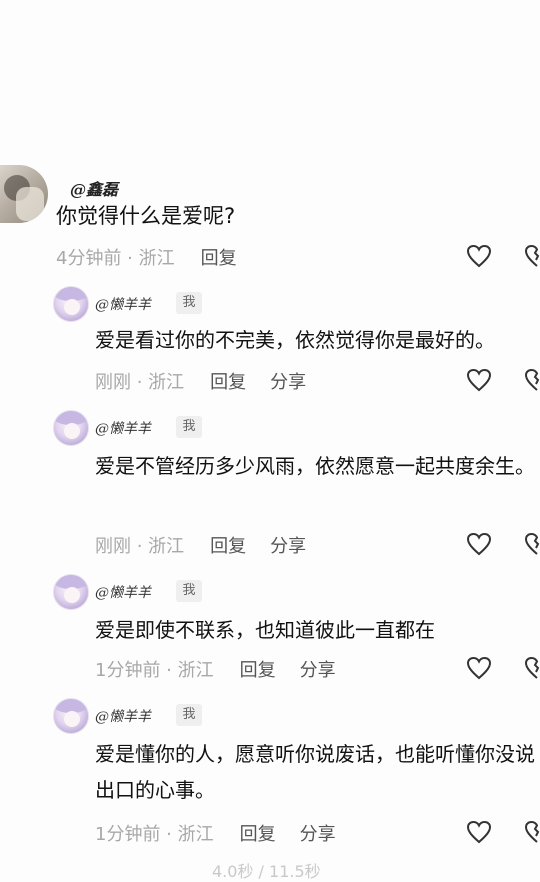 The height and width of the screenshot is (882, 540). Describe the element at coordinates (315, 772) in the screenshot. I see `reply-text: 爱是懂你的人，愿意听你说废话，也能听懂你没说出口的心事。` at that location.